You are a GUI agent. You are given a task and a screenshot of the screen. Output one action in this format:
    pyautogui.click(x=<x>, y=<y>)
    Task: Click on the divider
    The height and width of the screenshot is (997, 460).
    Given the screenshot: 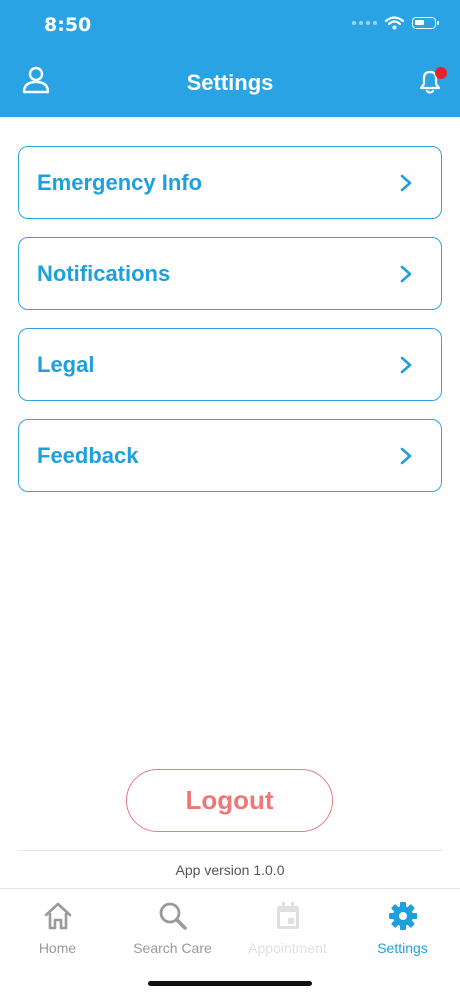 What is the action you would take?
    pyautogui.click(x=230, y=850)
    